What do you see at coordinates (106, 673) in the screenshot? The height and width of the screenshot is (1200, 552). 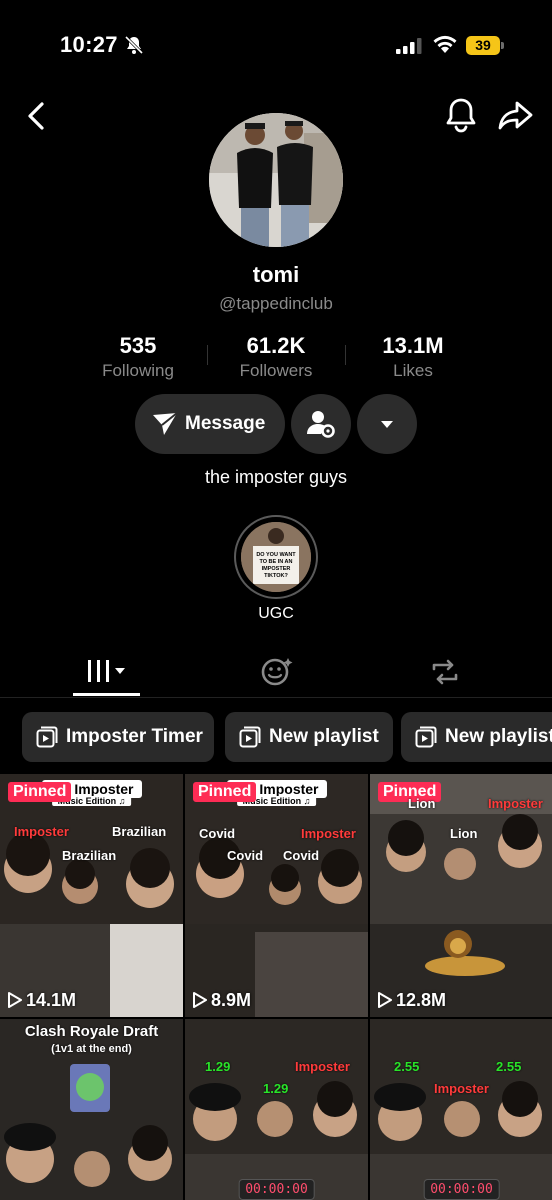 I see `tab-videos-grid` at bounding box center [106, 673].